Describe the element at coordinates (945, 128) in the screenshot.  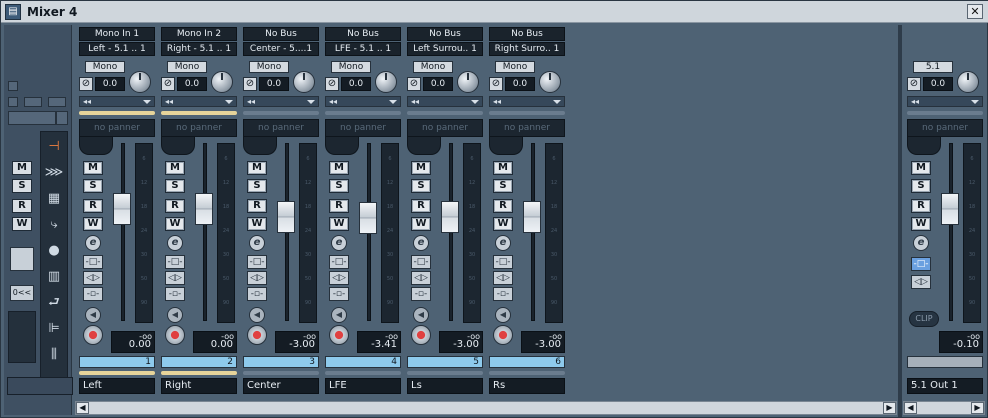
I see `output-panner: no panner` at that location.